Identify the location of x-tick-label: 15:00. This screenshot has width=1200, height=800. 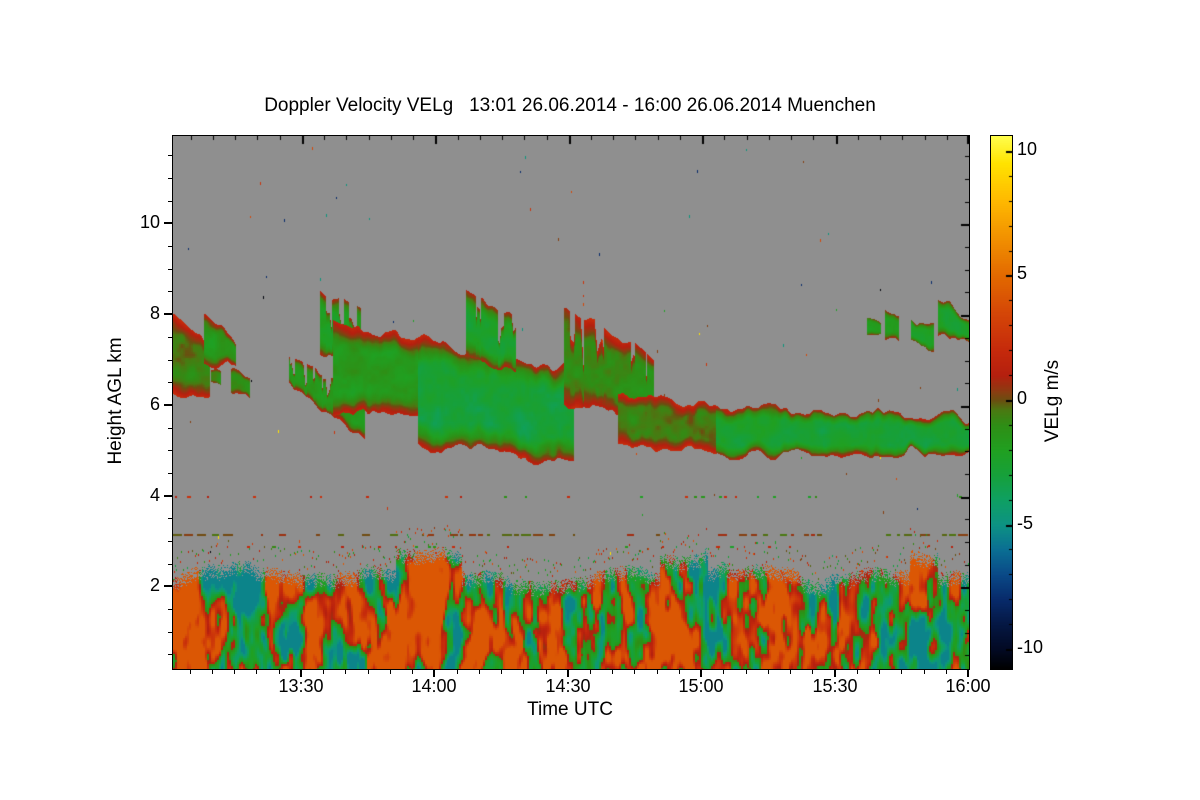
(701, 686).